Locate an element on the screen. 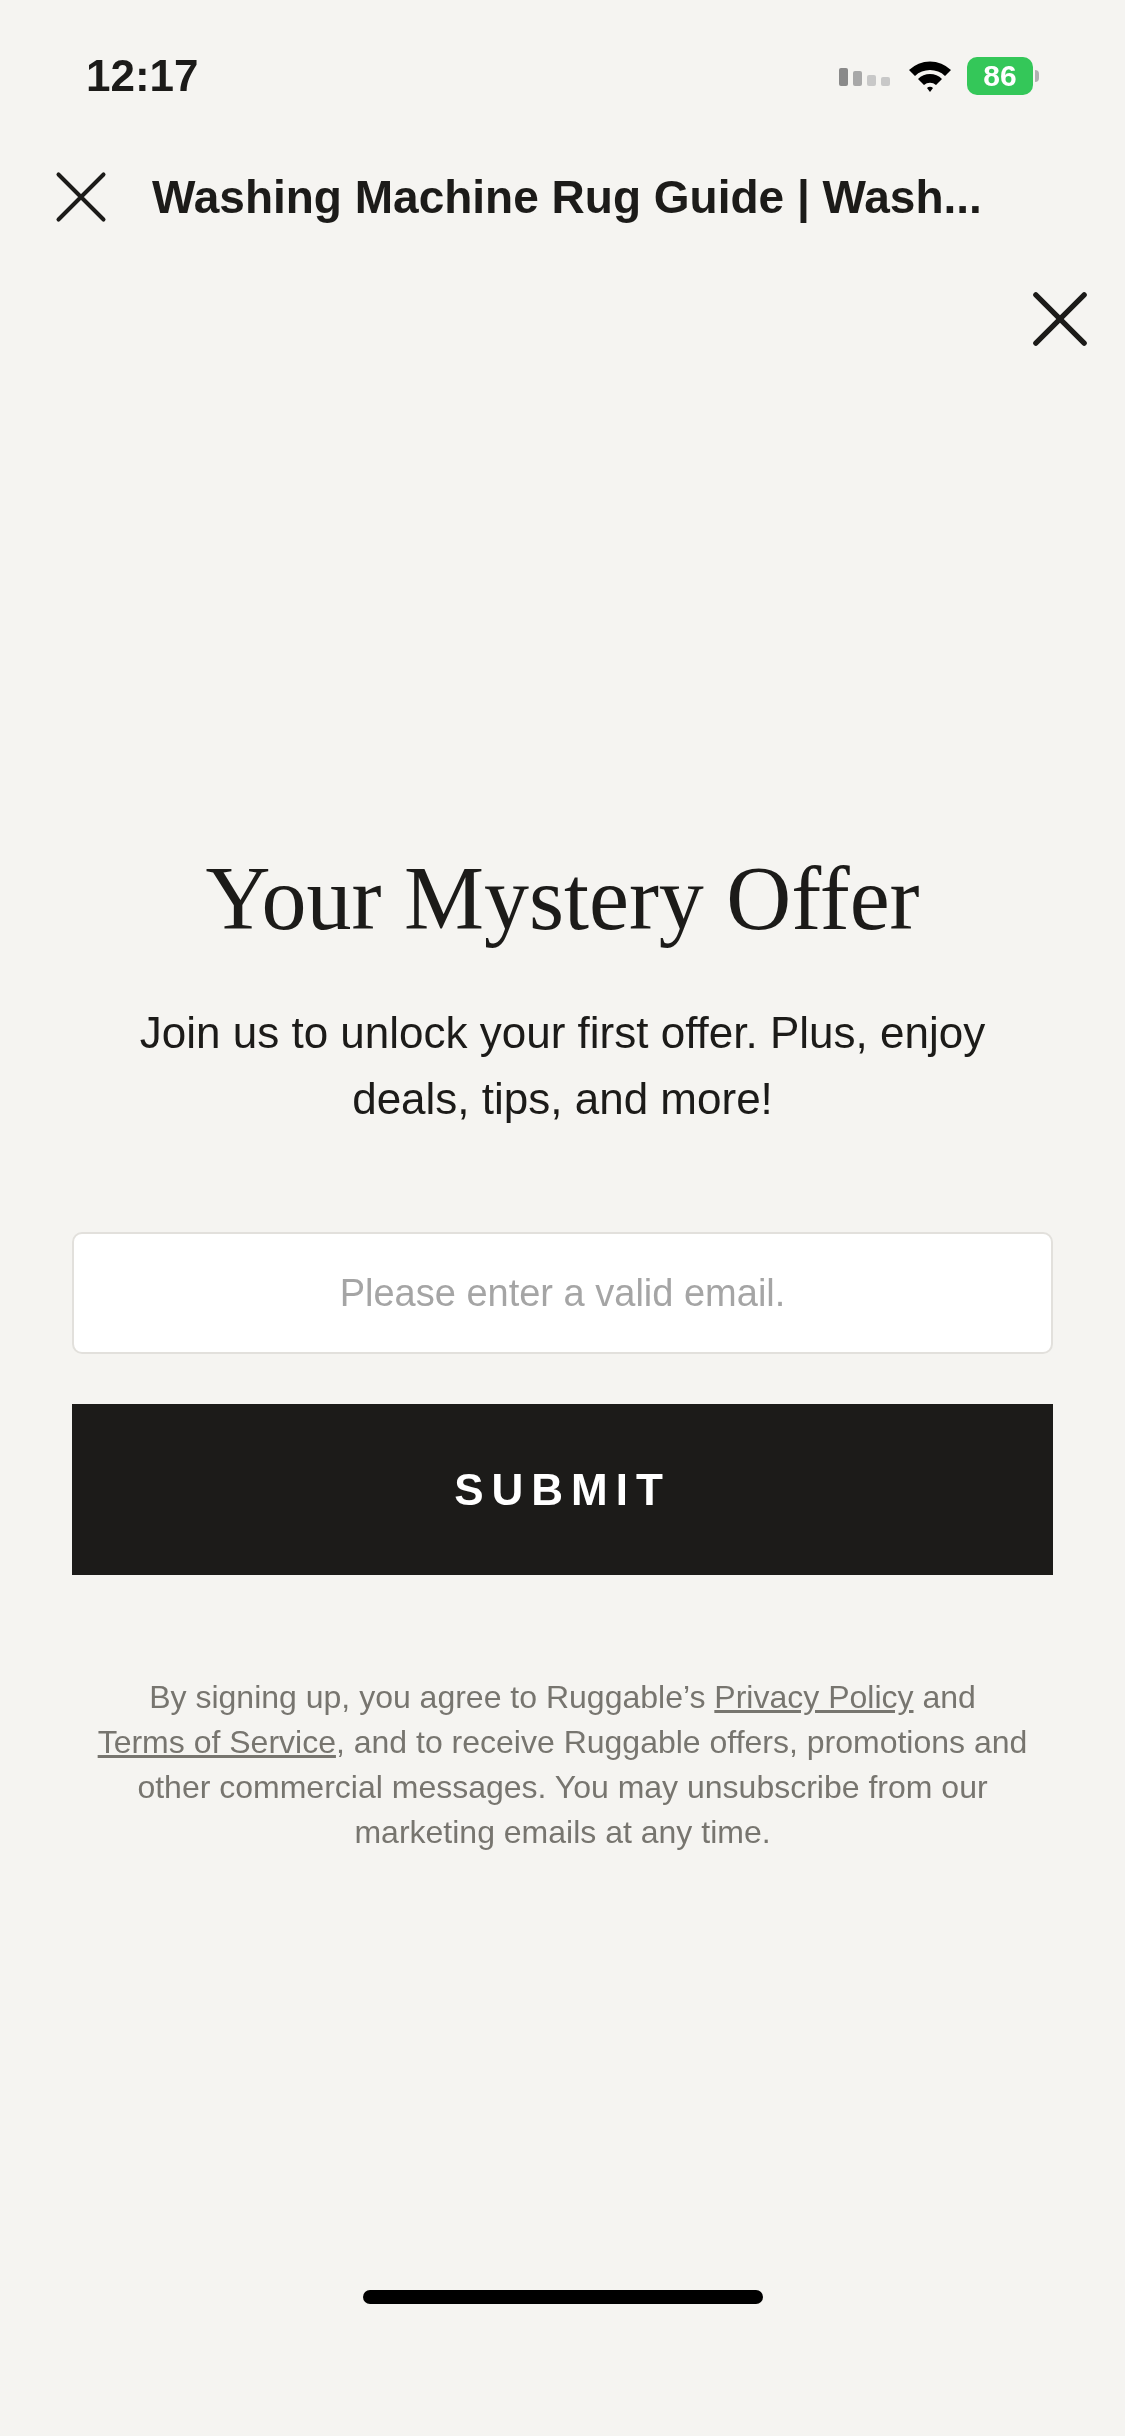 The height and width of the screenshot is (2436, 1125). submit-button: SUBMIT is located at coordinates (562, 1489).